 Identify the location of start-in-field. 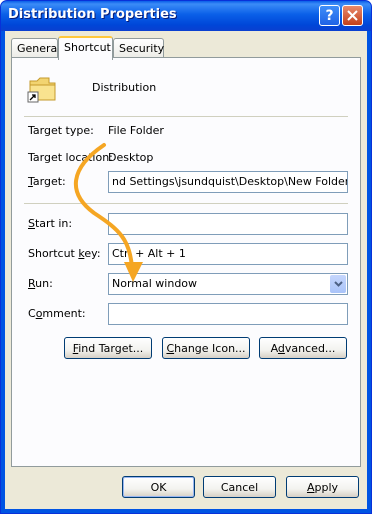
(228, 224).